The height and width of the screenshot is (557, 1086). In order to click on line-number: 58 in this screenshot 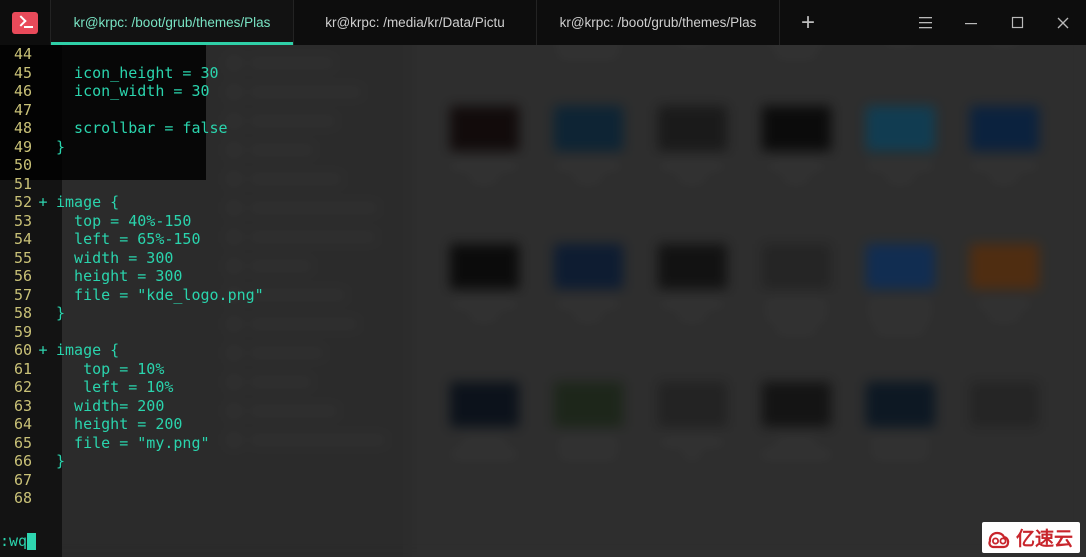, I will do `click(22, 313)`.